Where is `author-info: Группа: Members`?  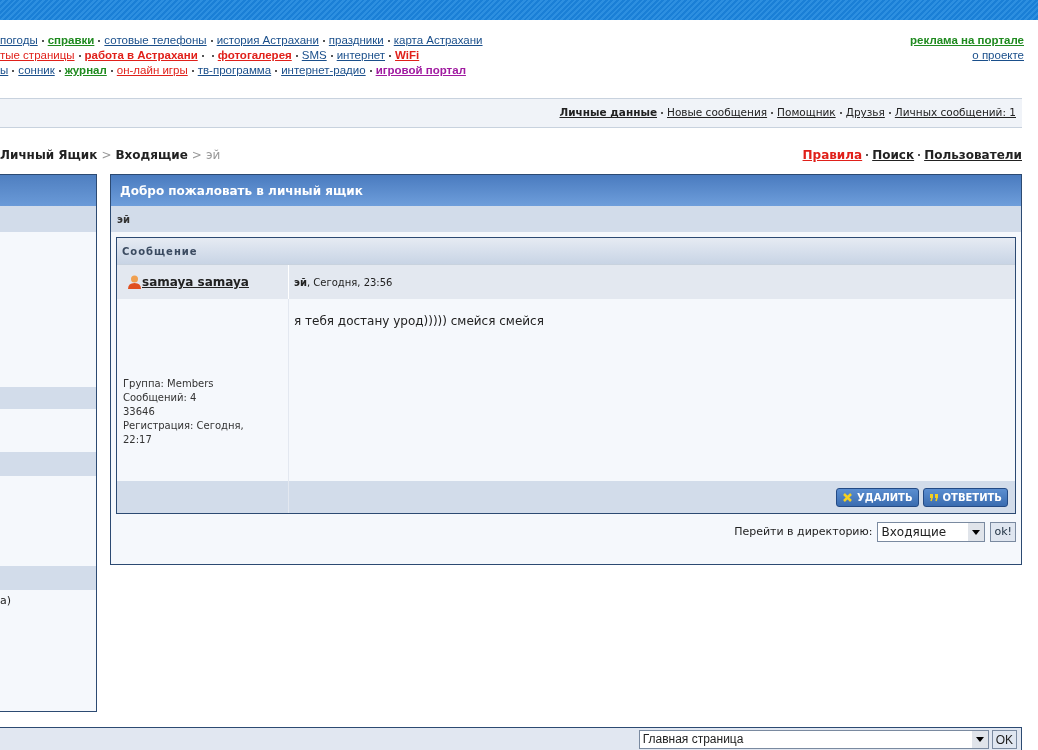 author-info: Группа: Members is located at coordinates (169, 384).